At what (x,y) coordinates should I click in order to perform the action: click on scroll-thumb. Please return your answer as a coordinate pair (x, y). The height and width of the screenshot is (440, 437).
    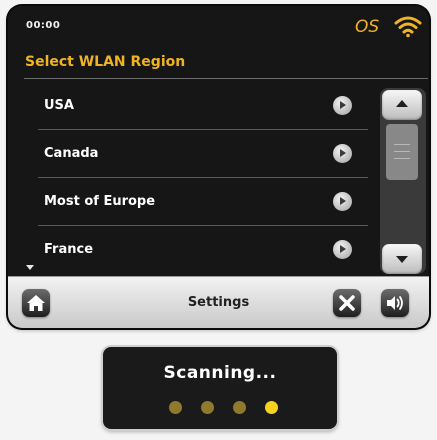
    Looking at the image, I should click on (402, 152).